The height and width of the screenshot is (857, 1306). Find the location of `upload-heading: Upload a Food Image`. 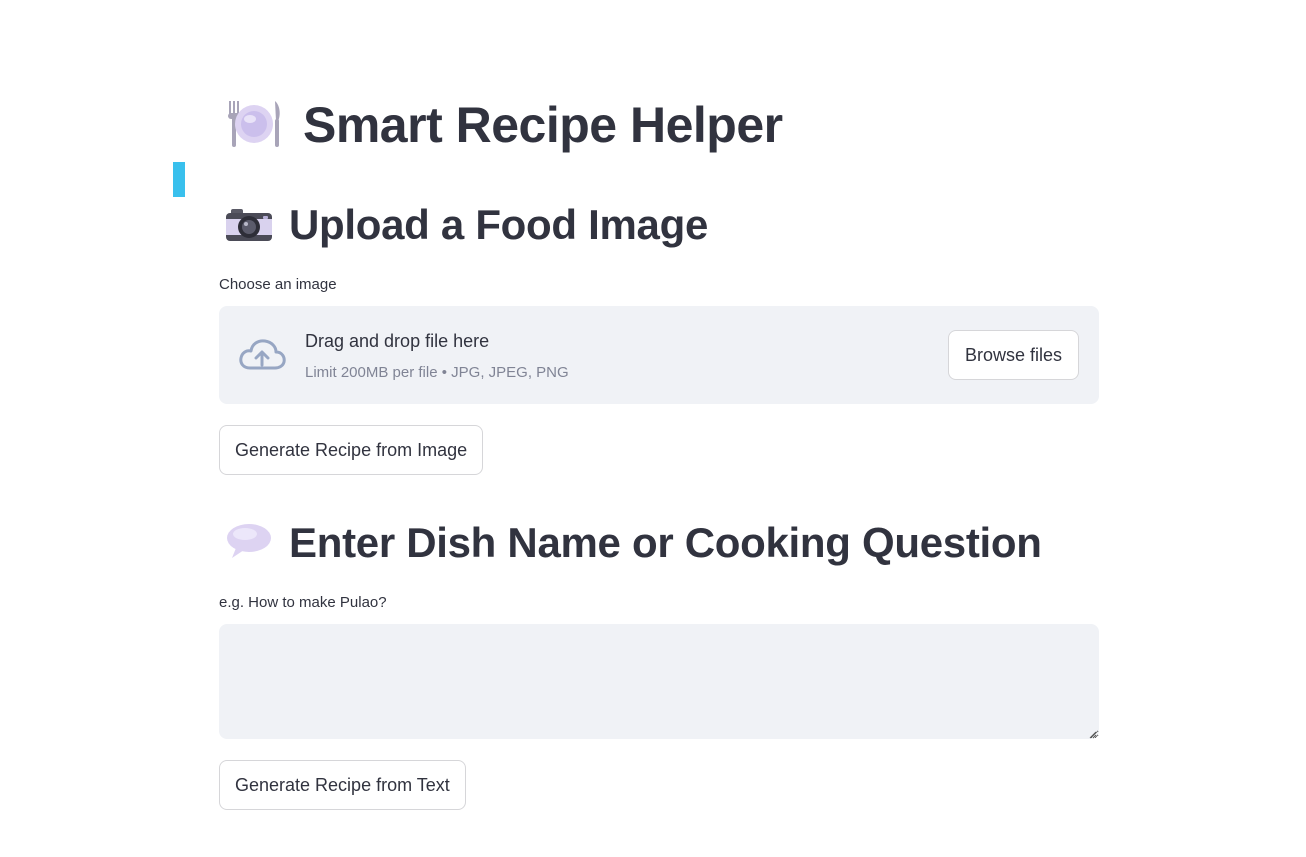

upload-heading: Upload a Food Image is located at coordinates (498, 224).